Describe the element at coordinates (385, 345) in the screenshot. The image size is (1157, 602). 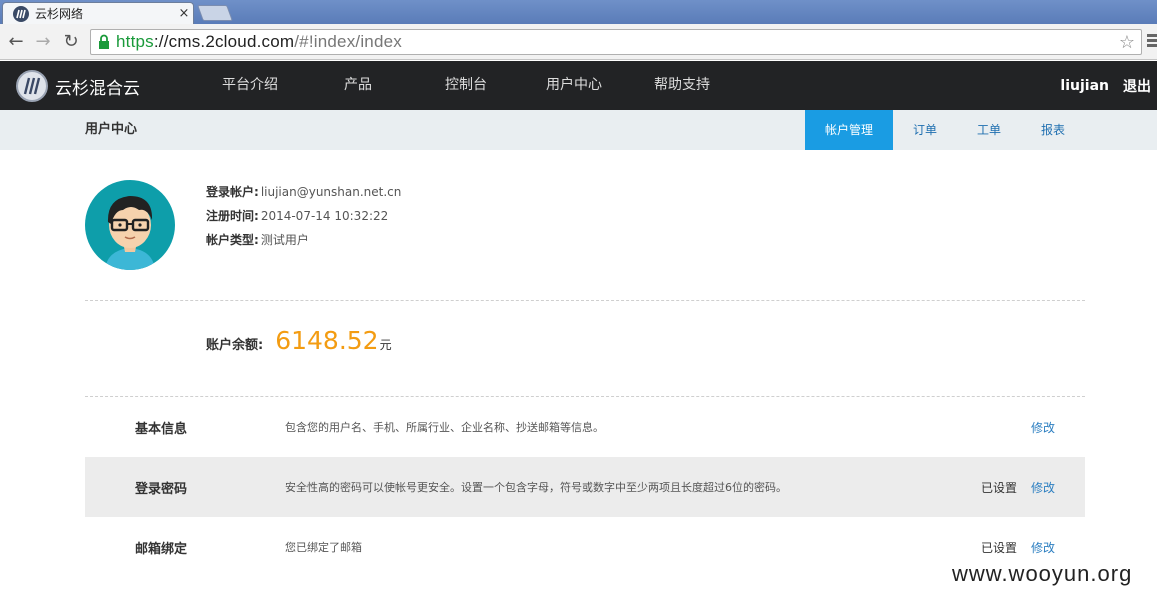
I see `balance-unit: 元` at that location.